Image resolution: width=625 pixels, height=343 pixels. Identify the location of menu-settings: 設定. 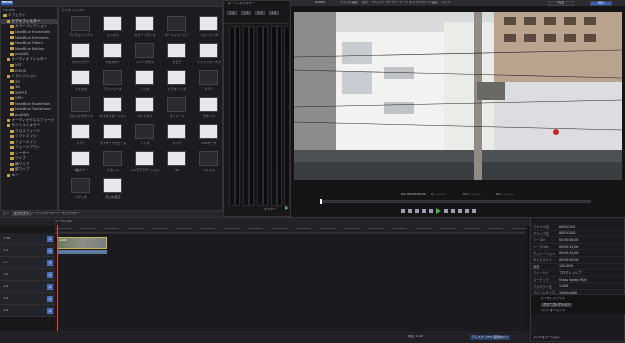
(435, 2).